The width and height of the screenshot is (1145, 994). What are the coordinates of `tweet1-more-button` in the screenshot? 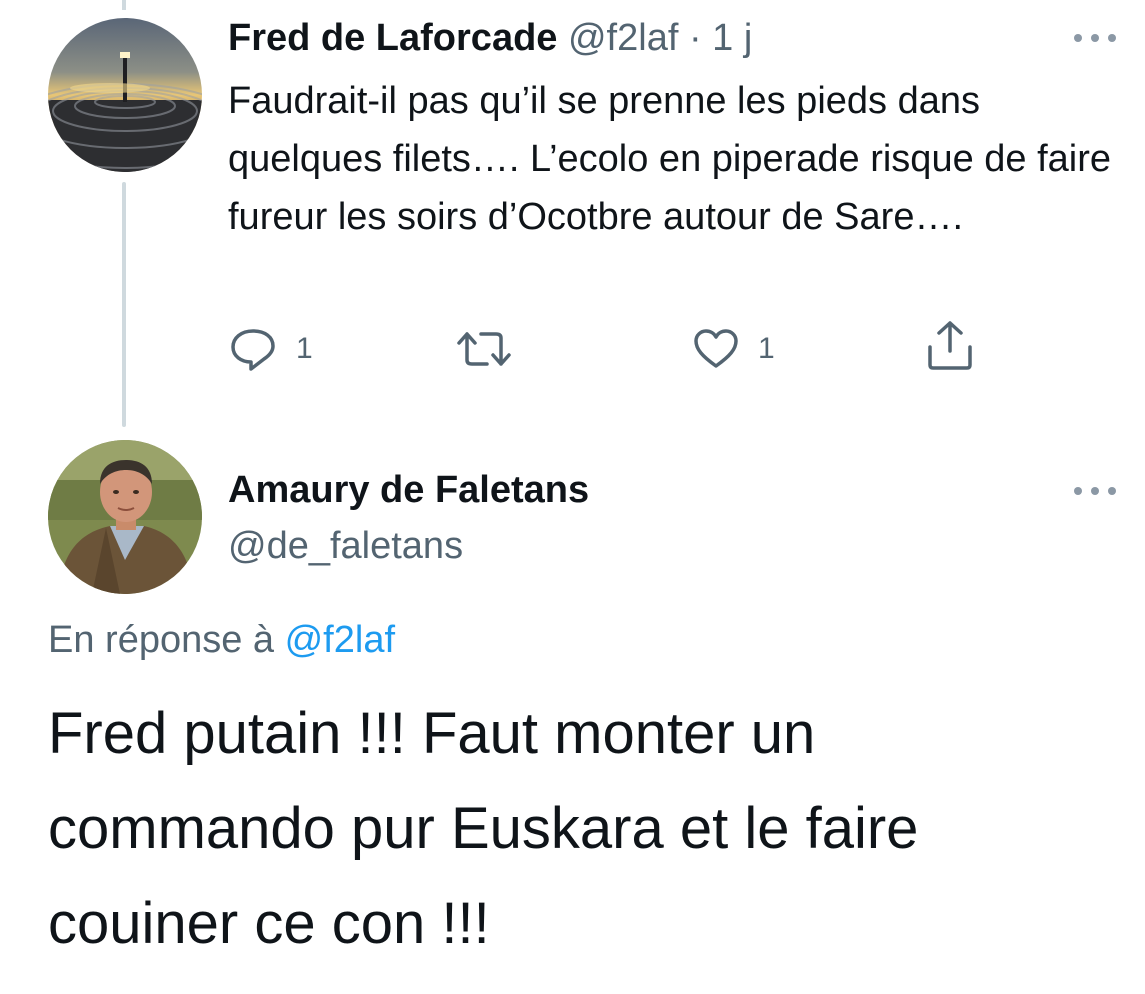 It's located at (1095, 38).